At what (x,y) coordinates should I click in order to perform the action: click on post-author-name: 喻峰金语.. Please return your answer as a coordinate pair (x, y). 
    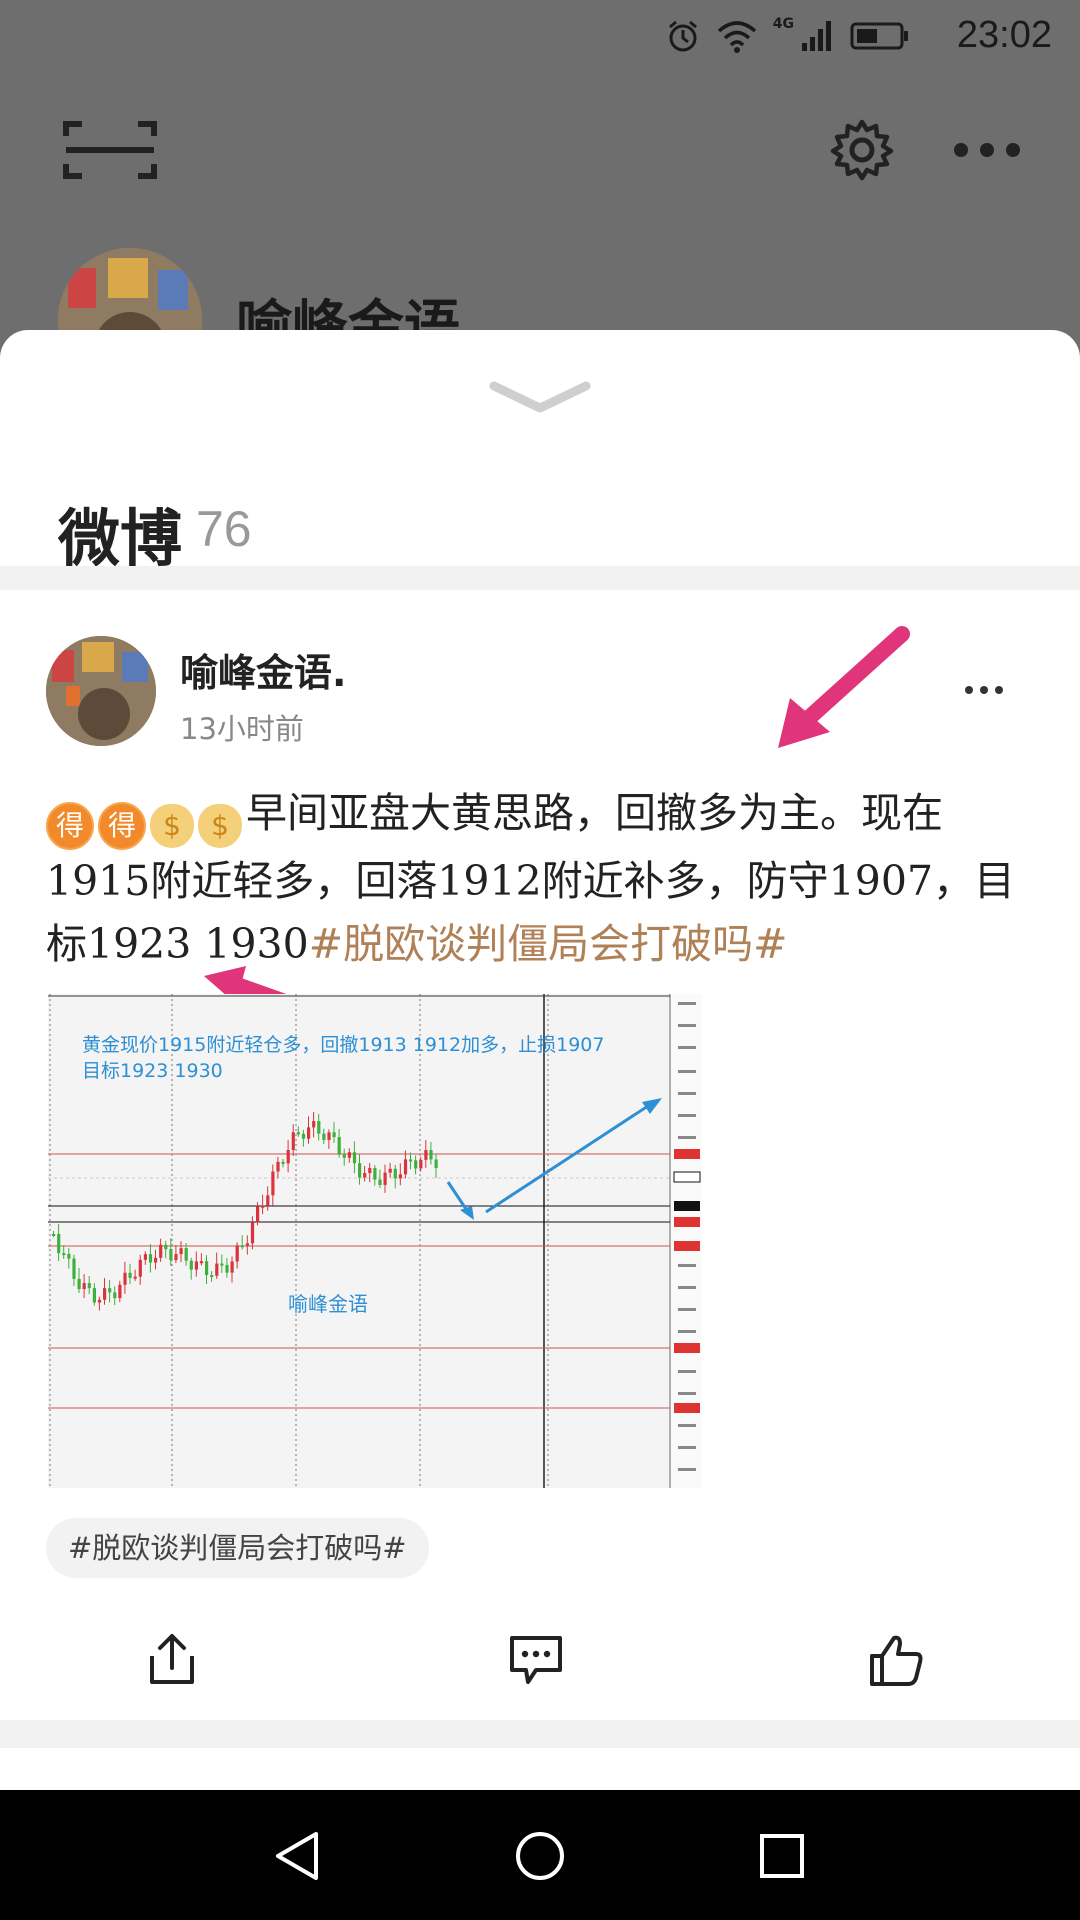
    Looking at the image, I should click on (263, 669).